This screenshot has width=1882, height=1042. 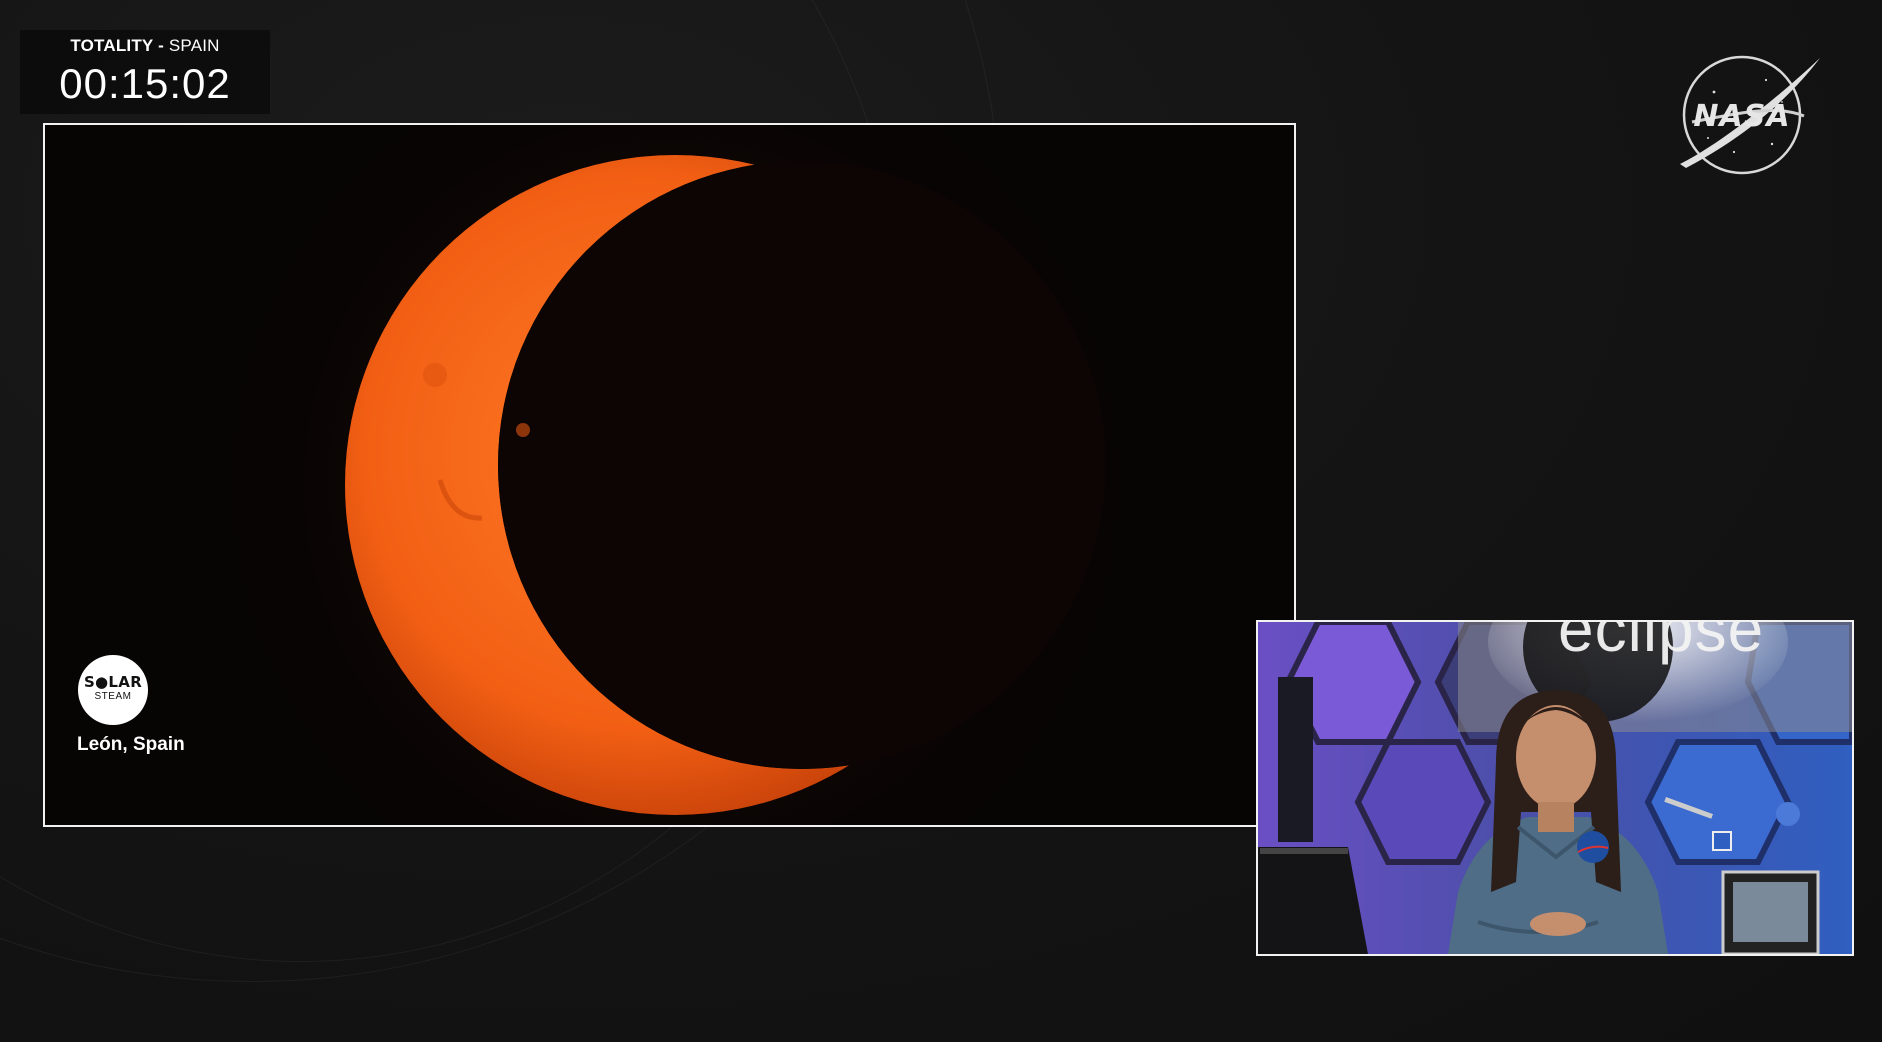 I want to click on studio-host-image, so click(x=1555, y=788).